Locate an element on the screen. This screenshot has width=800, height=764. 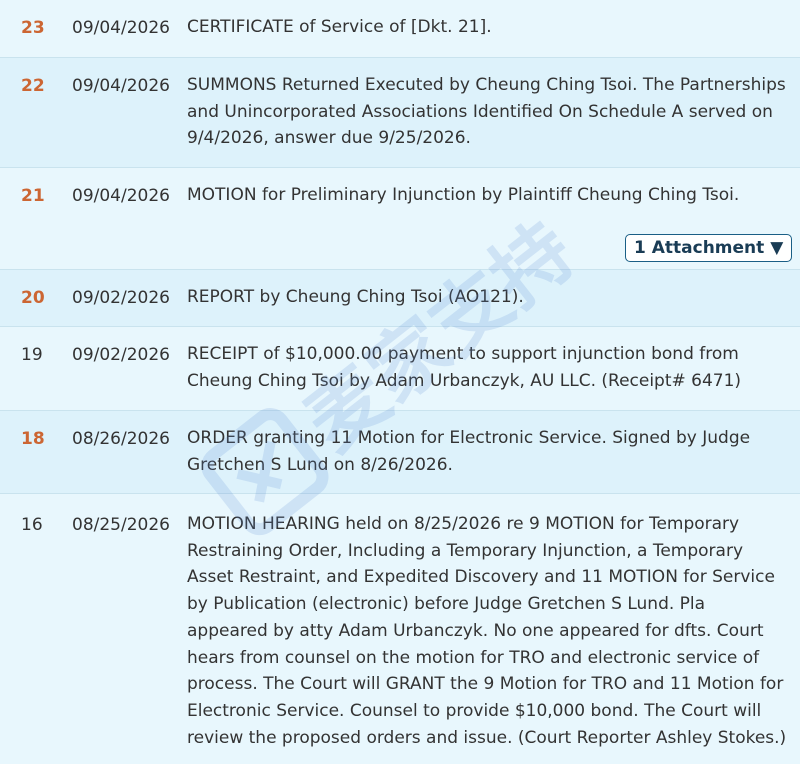
entry-number-link: 22 is located at coordinates (33, 86).